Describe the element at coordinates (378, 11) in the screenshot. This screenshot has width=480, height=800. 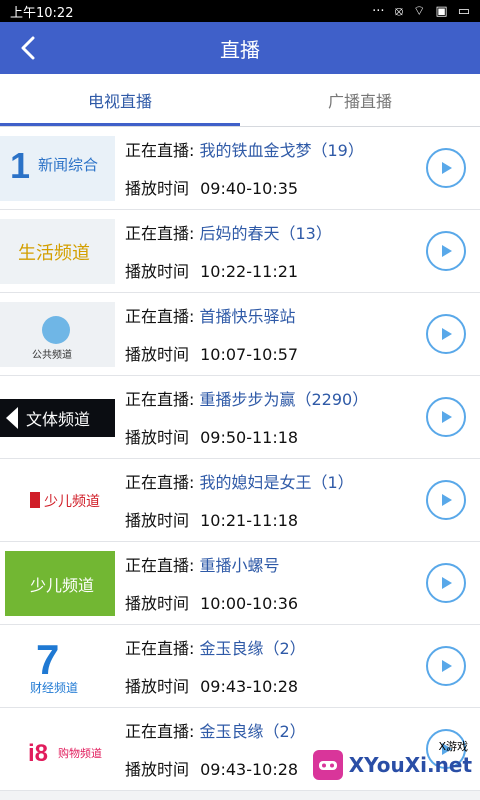
I see `signal-dots-icon: ···` at that location.